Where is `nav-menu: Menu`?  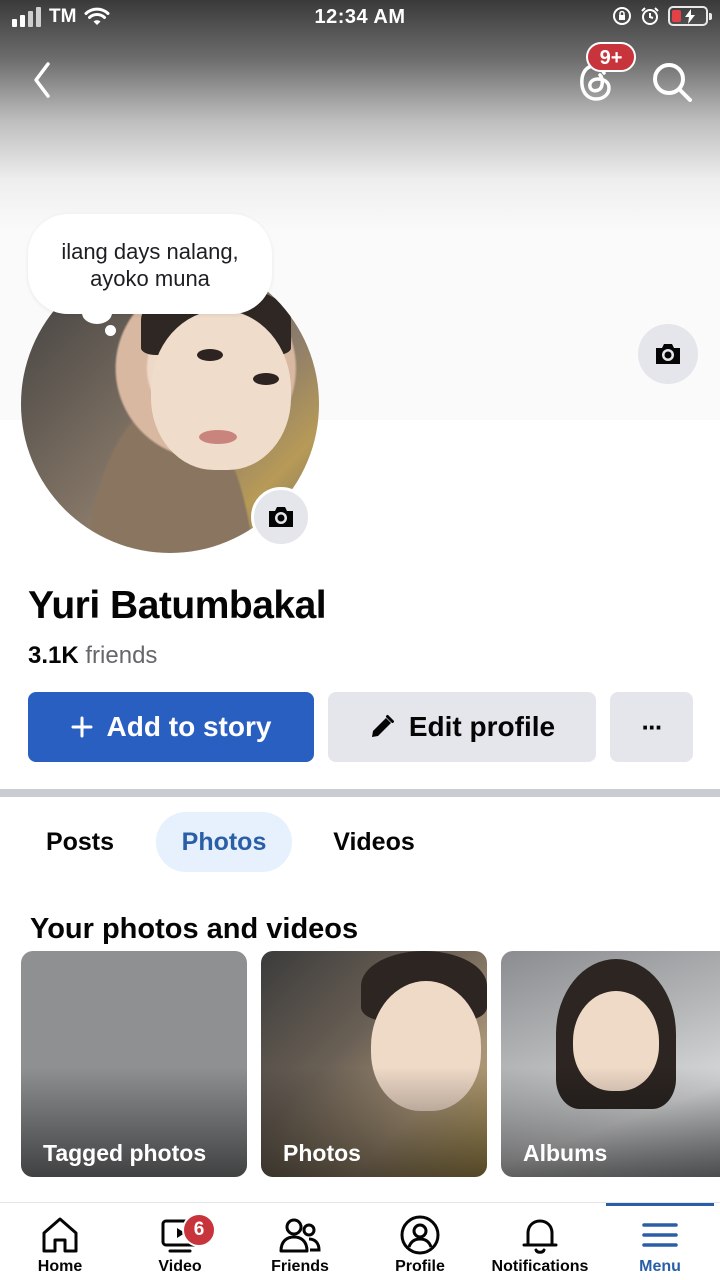 nav-menu: Menu is located at coordinates (657, 1241).